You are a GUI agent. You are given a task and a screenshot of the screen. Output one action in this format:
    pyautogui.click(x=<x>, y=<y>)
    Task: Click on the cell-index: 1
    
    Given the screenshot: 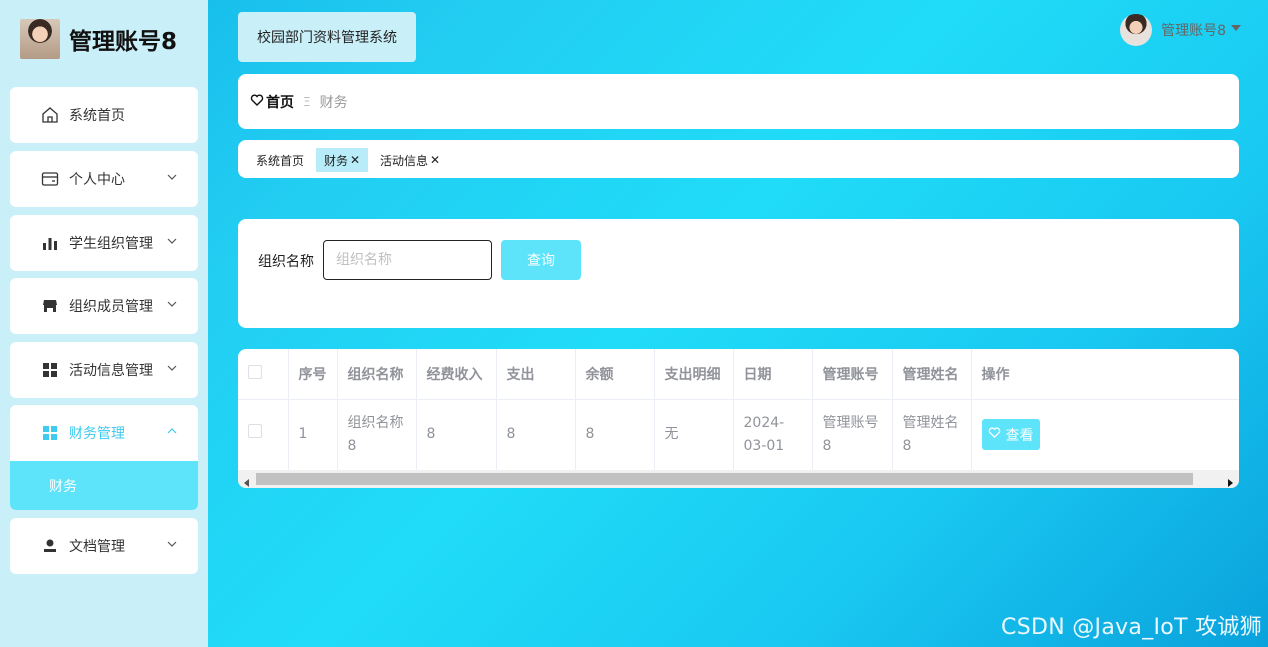 What is the action you would take?
    pyautogui.click(x=313, y=435)
    